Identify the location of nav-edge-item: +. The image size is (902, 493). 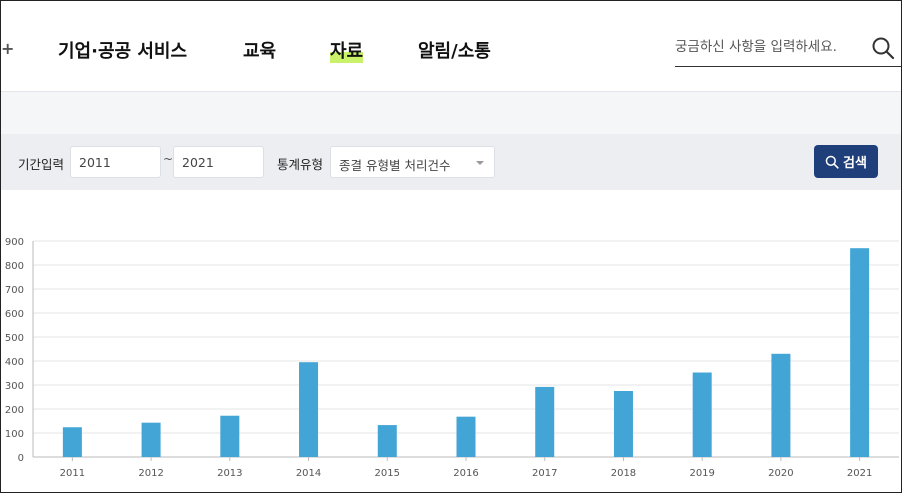
(7, 48).